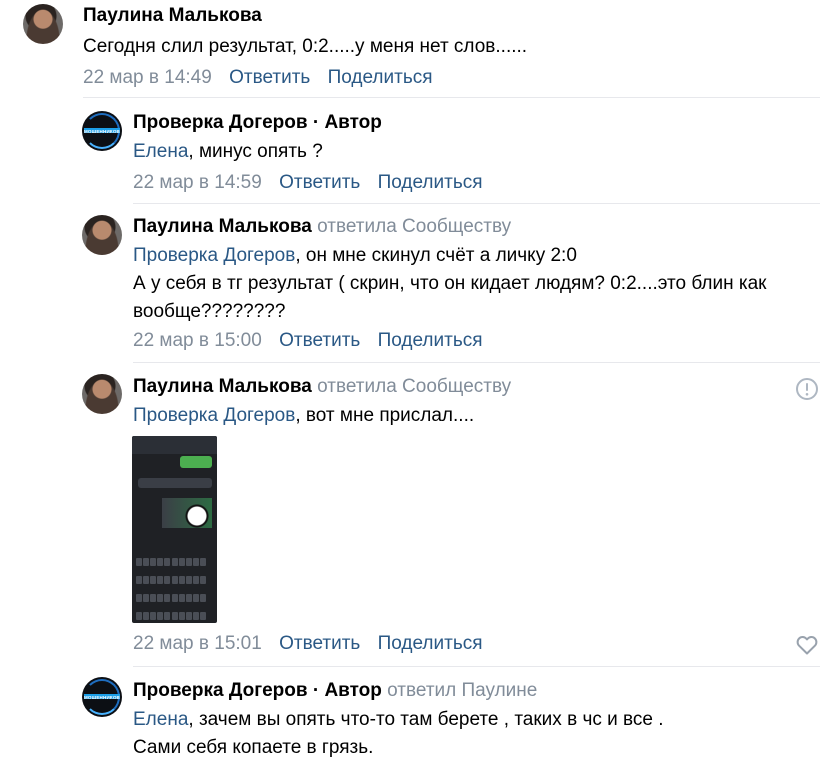 The image size is (837, 765). What do you see at coordinates (209, 311) in the screenshot?
I see `comment-text-line: вообще????????` at bounding box center [209, 311].